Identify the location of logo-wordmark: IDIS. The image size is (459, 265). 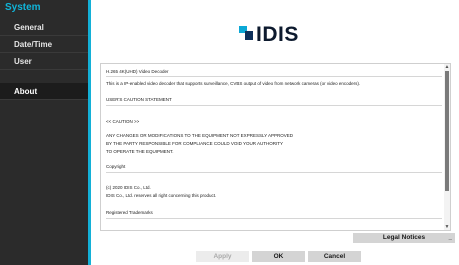
(277, 34).